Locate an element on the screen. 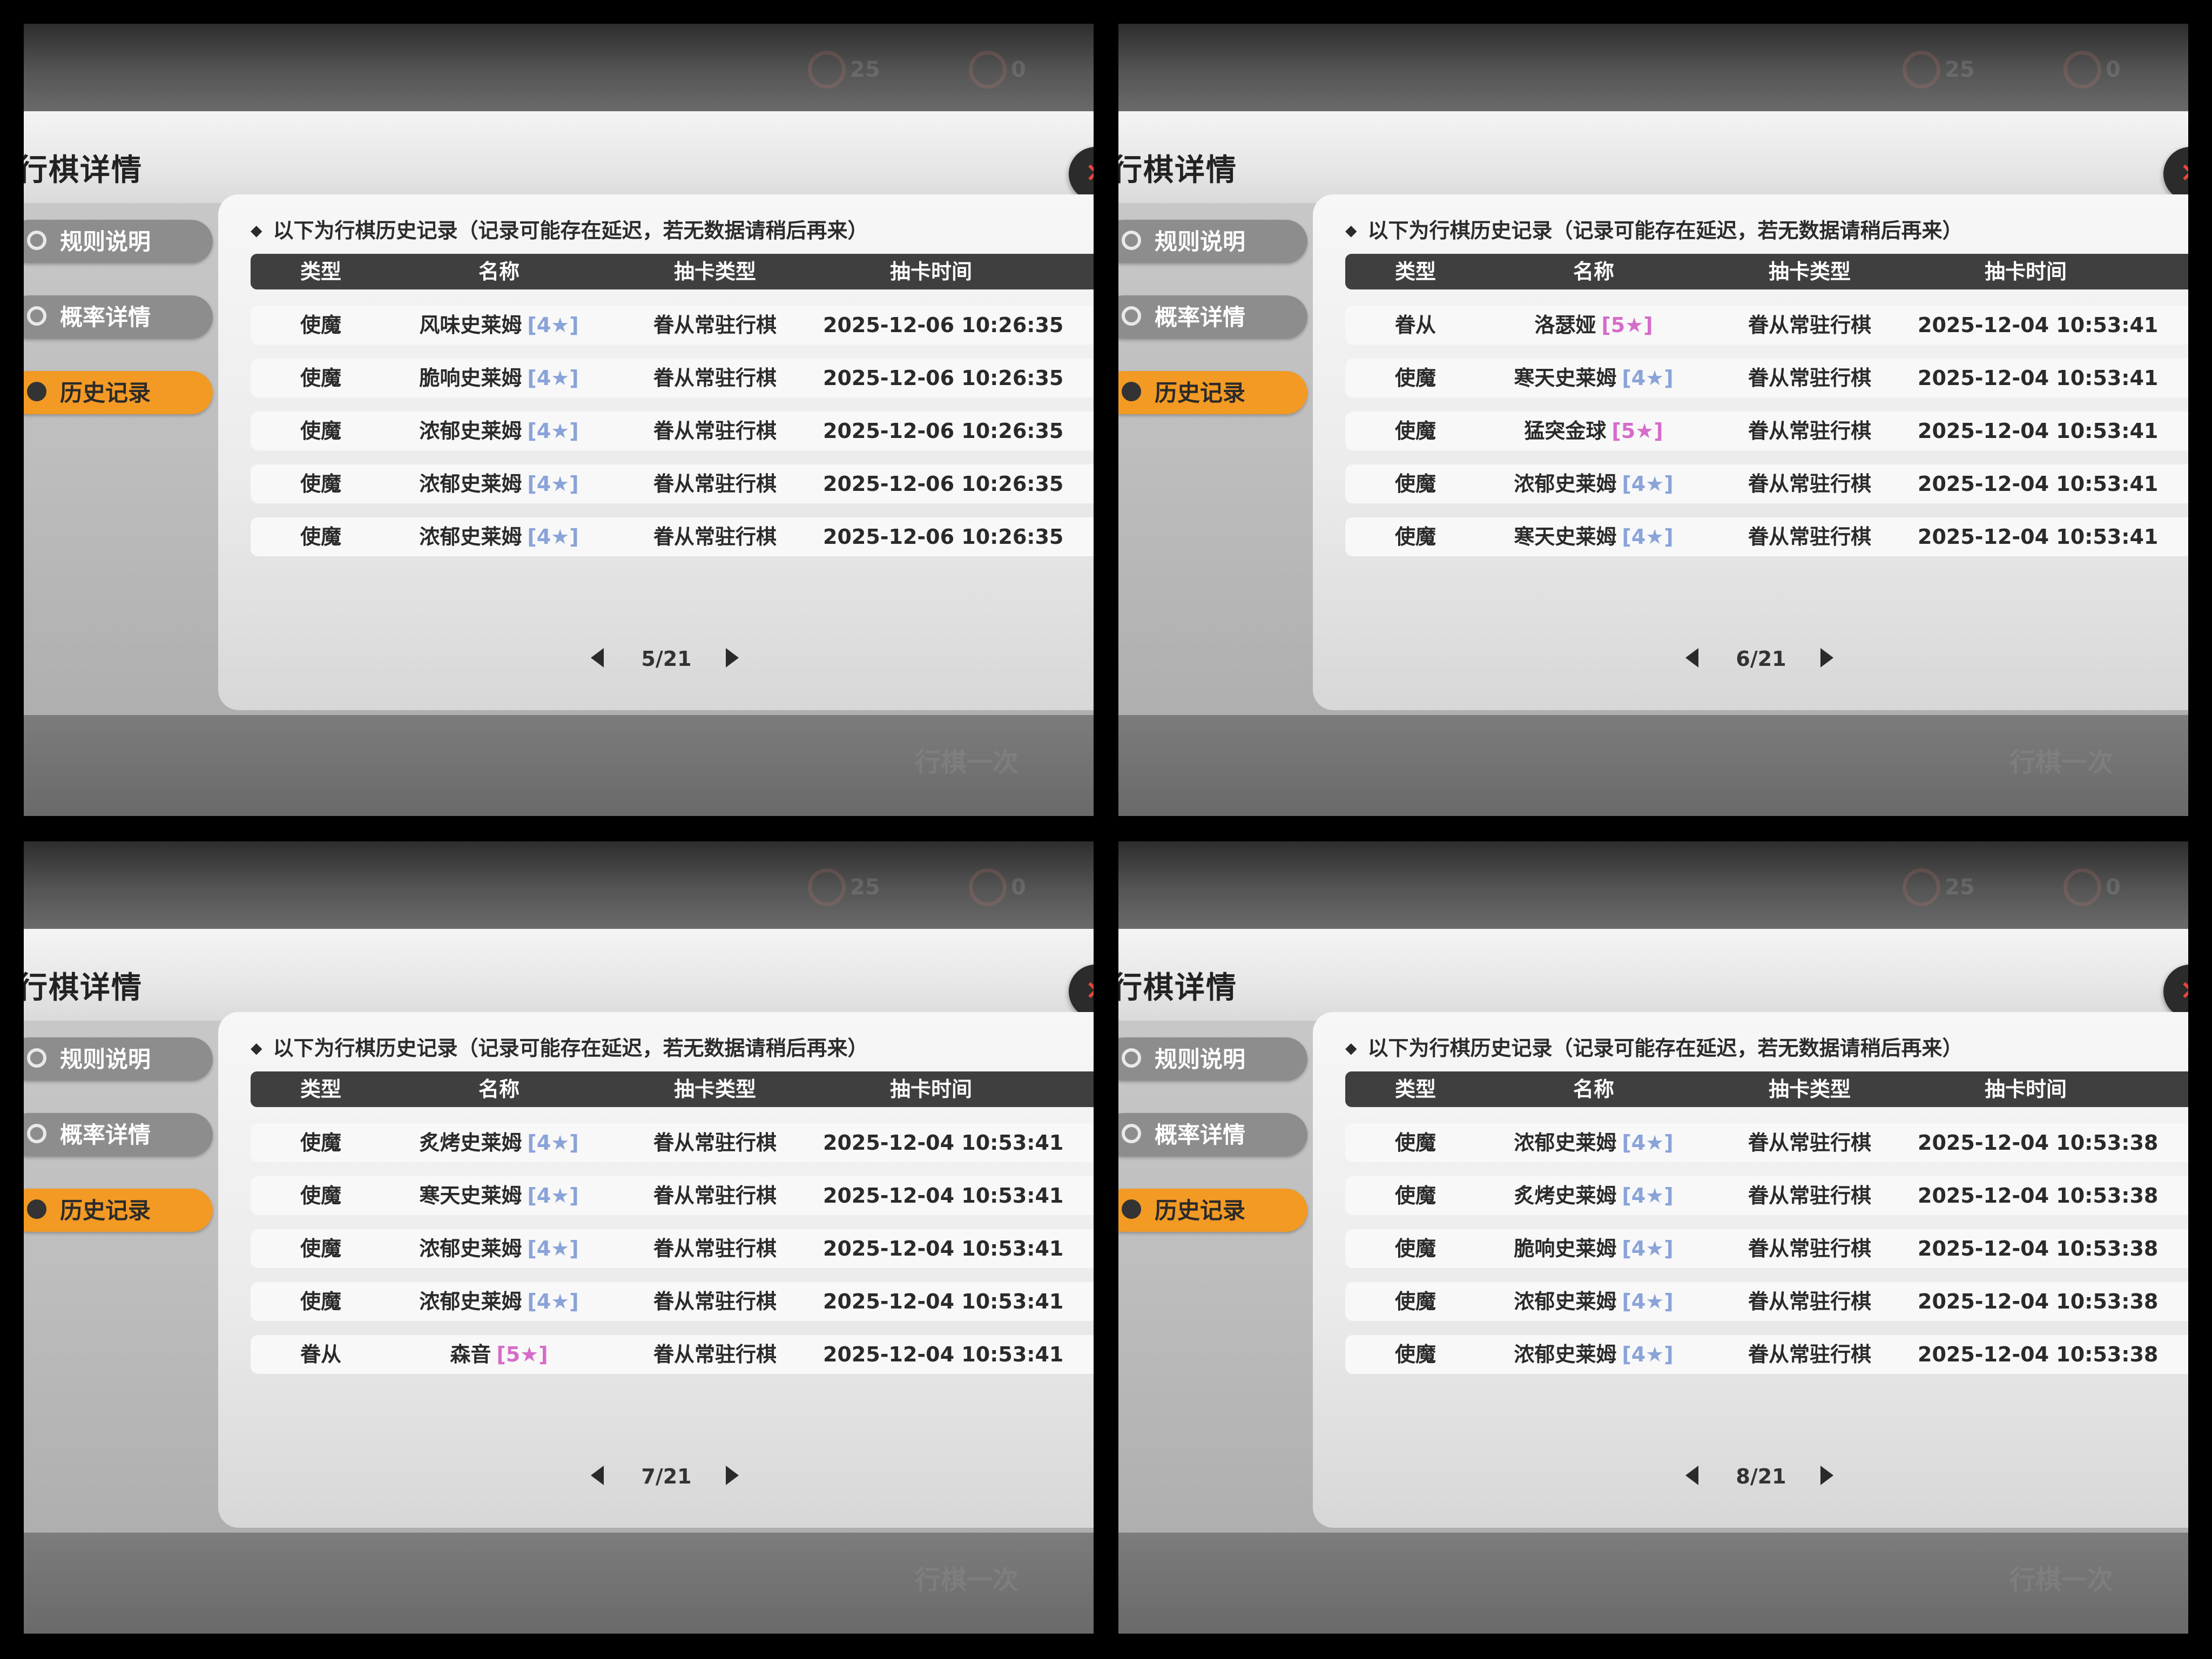 The width and height of the screenshot is (2212, 1659). hud-currency-b: 0 is located at coordinates (2116, 69).